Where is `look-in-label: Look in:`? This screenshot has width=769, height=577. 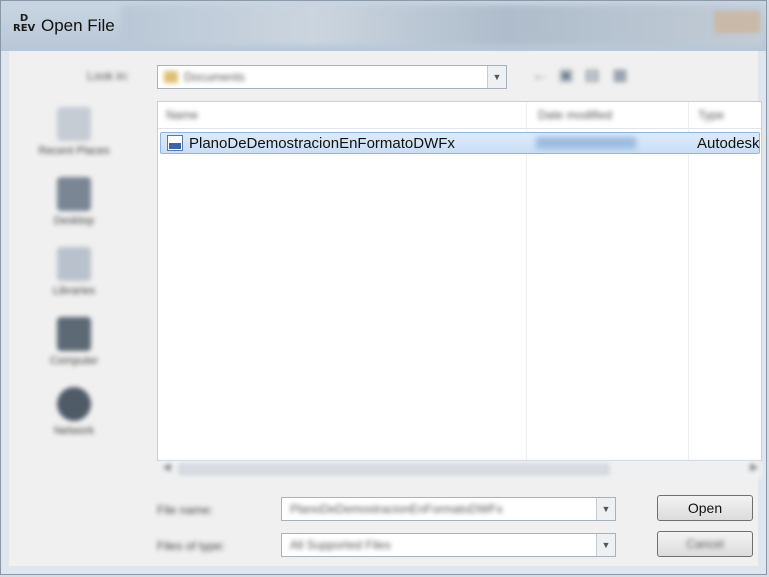
look-in-label: Look in: is located at coordinates (108, 76).